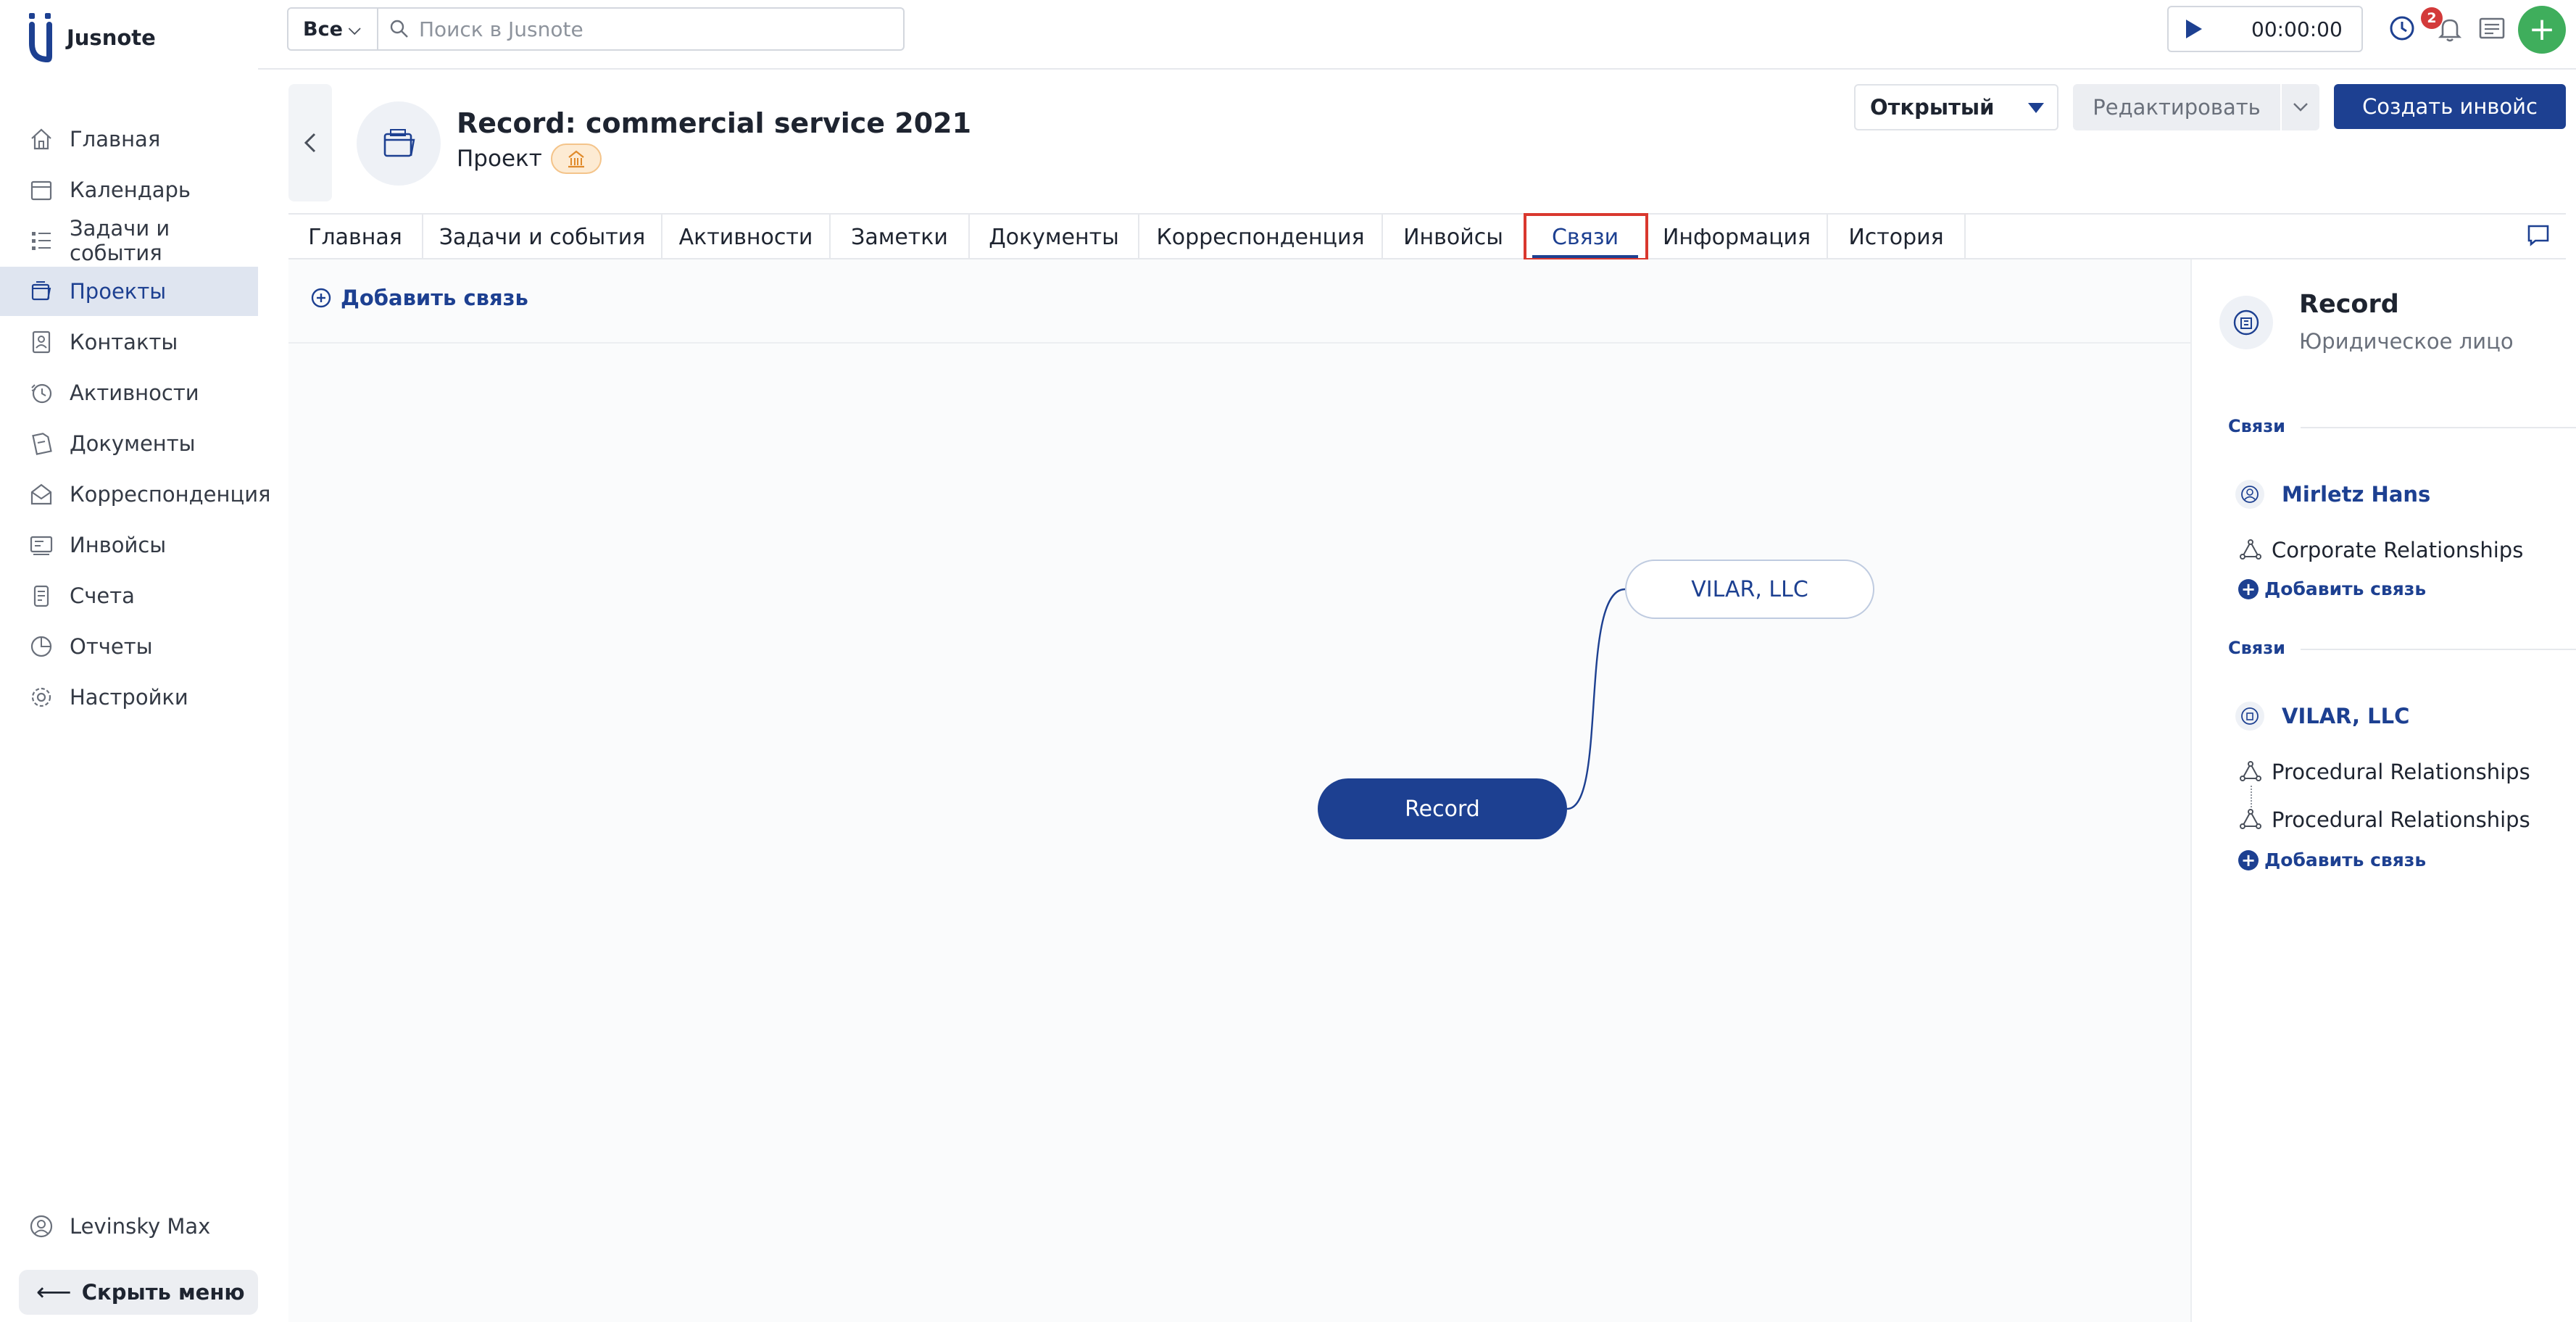 This screenshot has height=1322, width=2576. What do you see at coordinates (41, 595) in the screenshot?
I see `accounts-icon` at bounding box center [41, 595].